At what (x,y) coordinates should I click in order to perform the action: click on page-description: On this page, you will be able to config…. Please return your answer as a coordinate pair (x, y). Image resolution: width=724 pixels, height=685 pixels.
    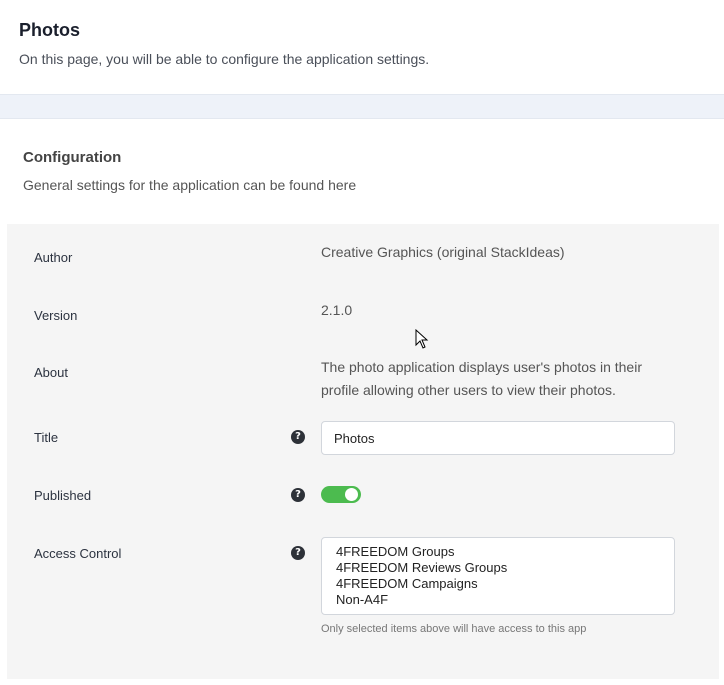
    Looking at the image, I should click on (224, 59).